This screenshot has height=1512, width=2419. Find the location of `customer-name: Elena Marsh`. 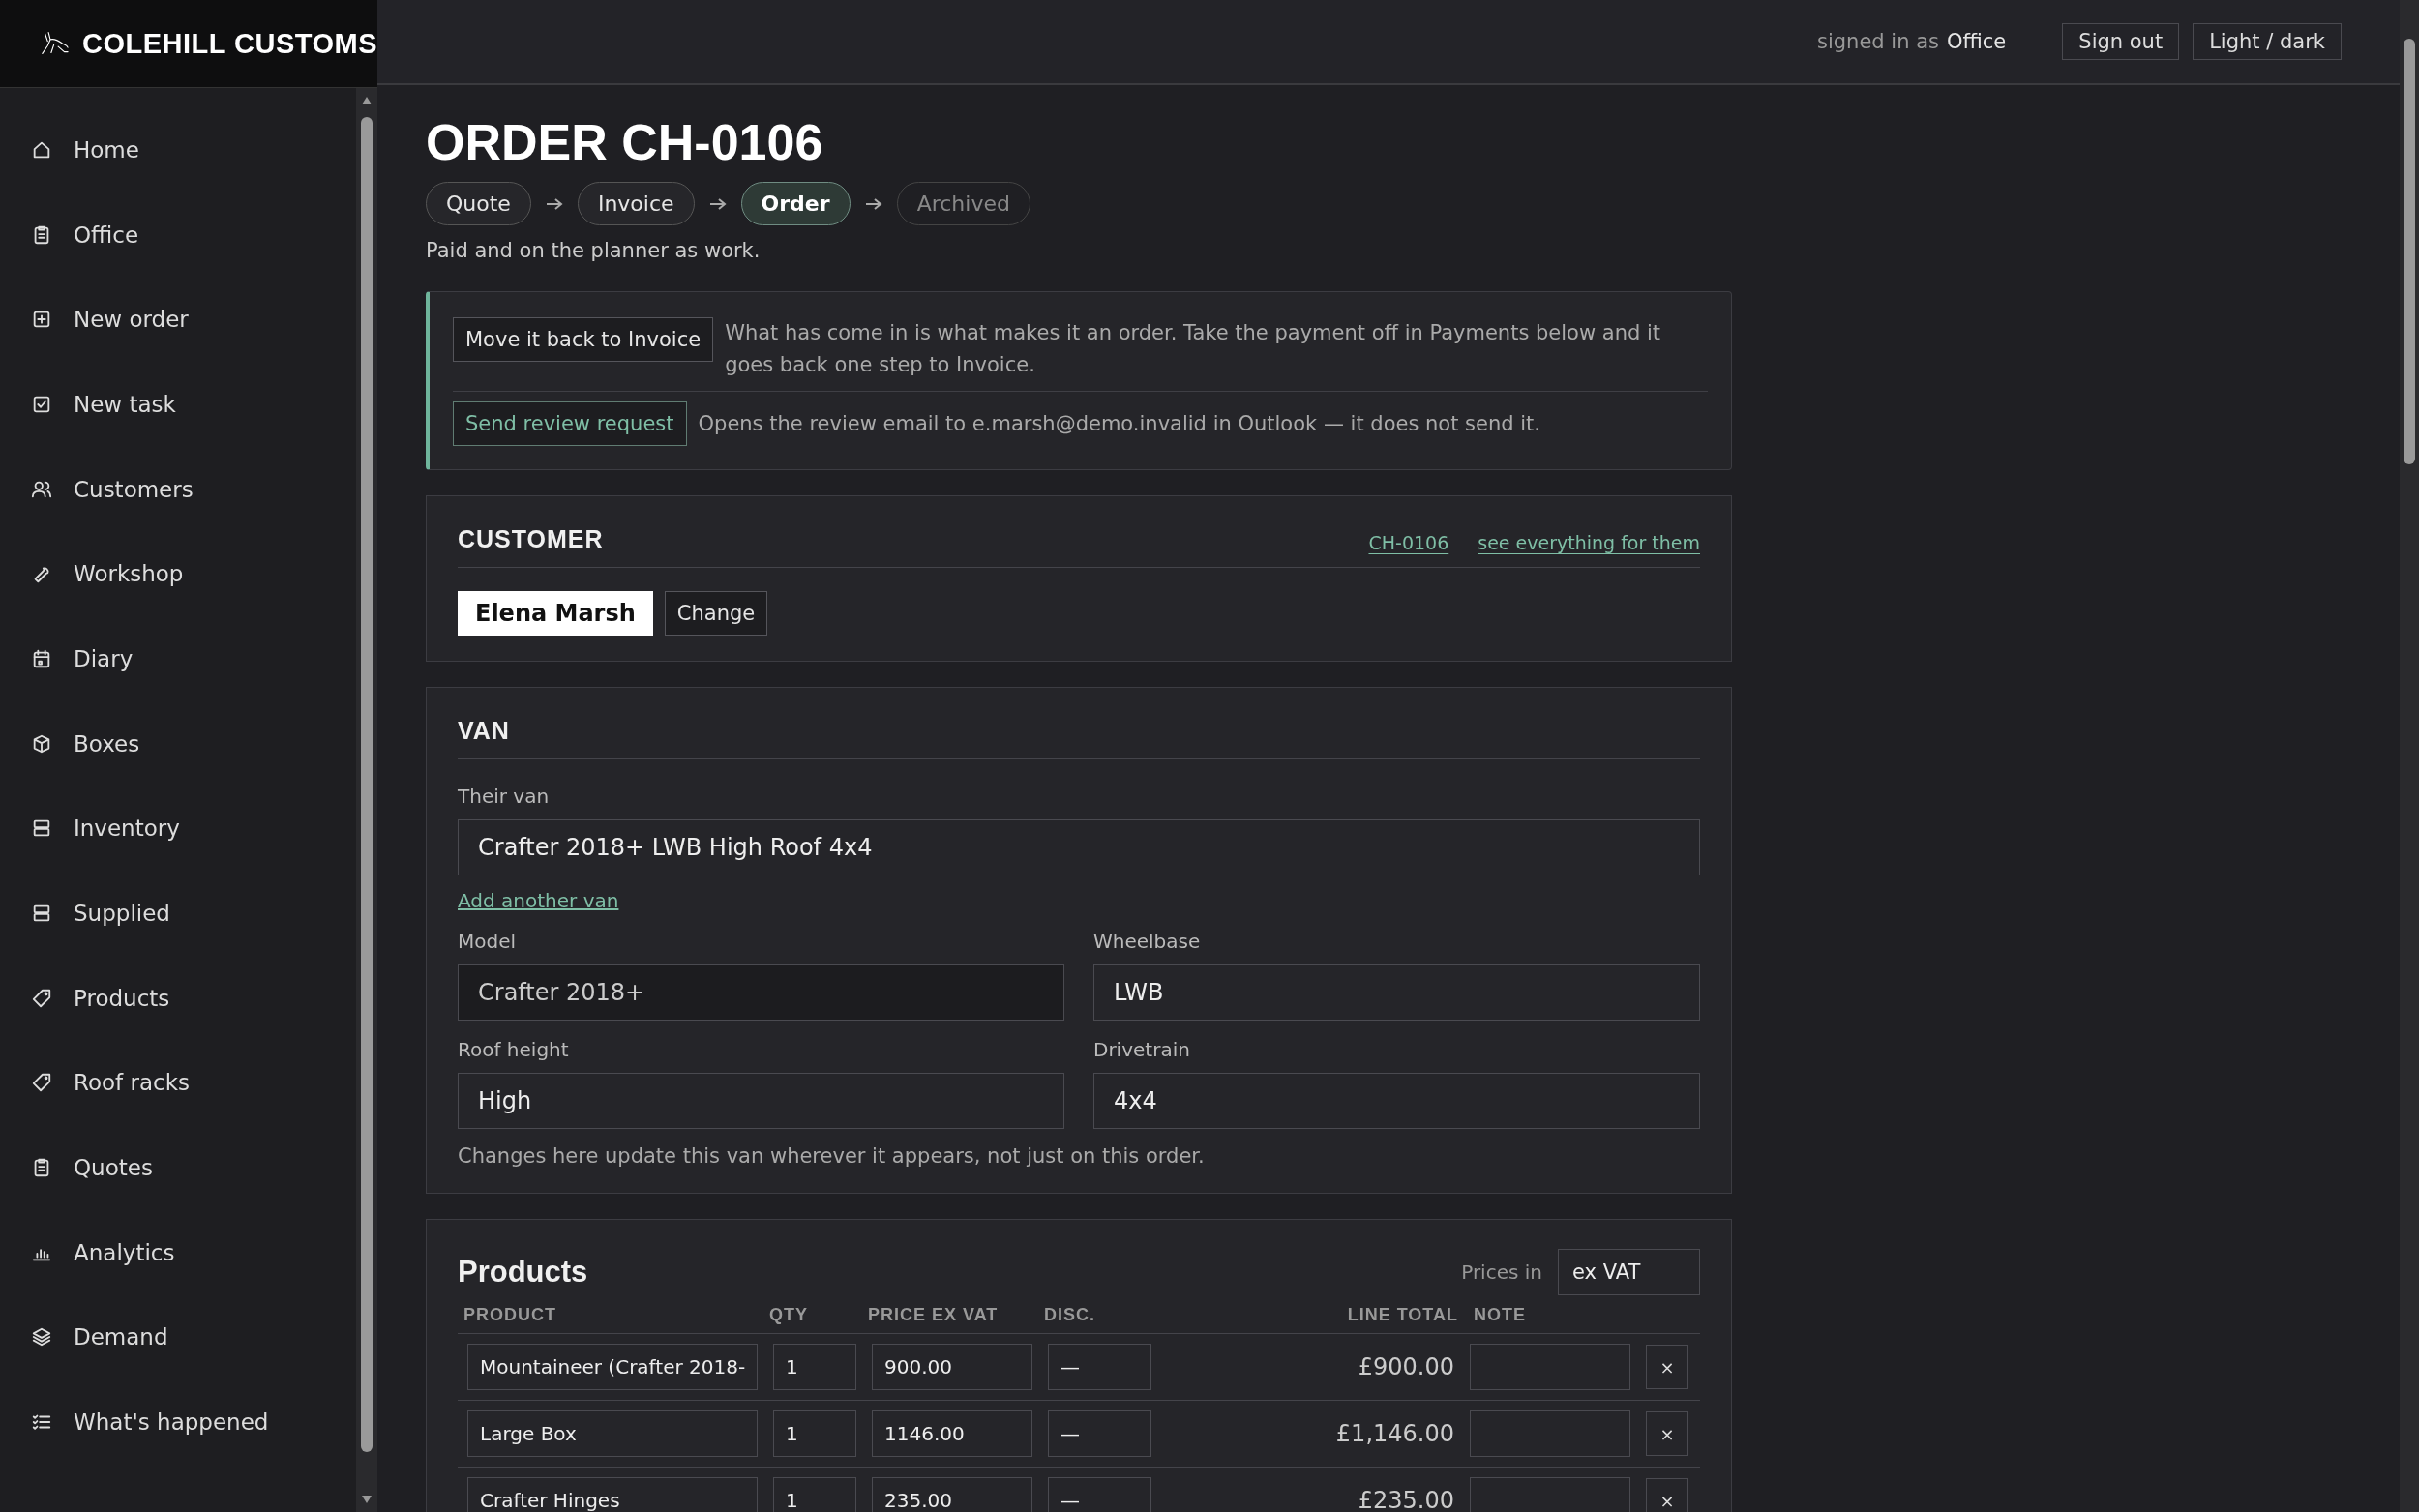

customer-name: Elena Marsh is located at coordinates (555, 614).